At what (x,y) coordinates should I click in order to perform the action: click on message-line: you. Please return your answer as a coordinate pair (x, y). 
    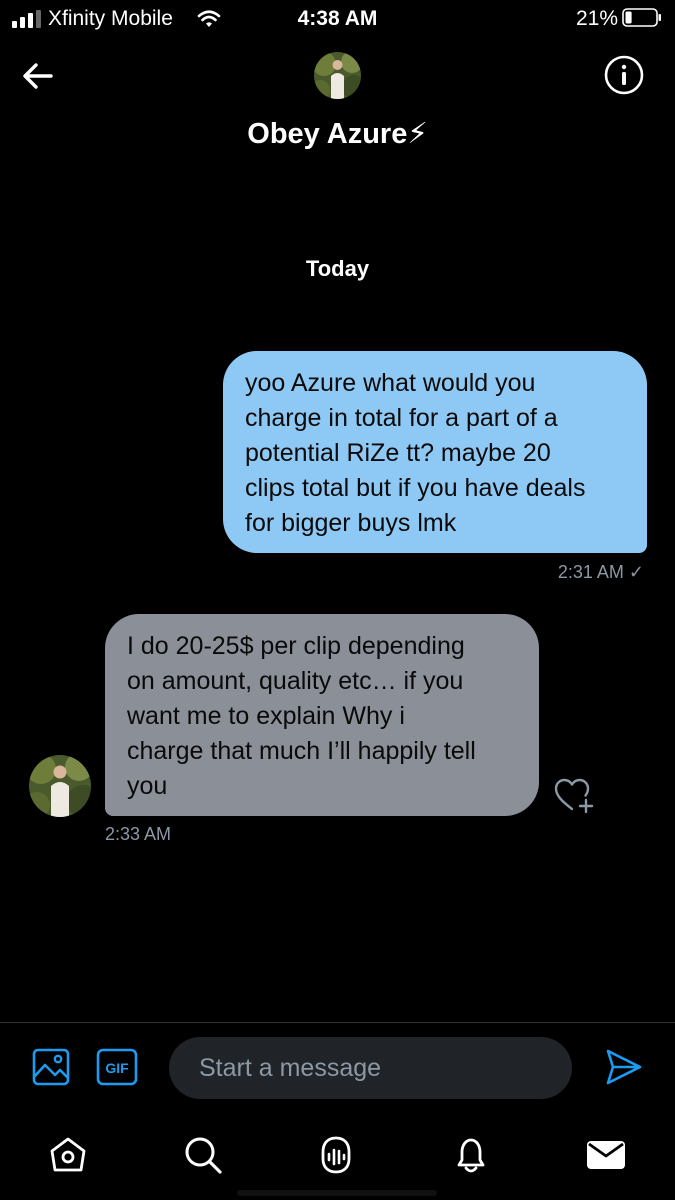
    Looking at the image, I should click on (147, 786).